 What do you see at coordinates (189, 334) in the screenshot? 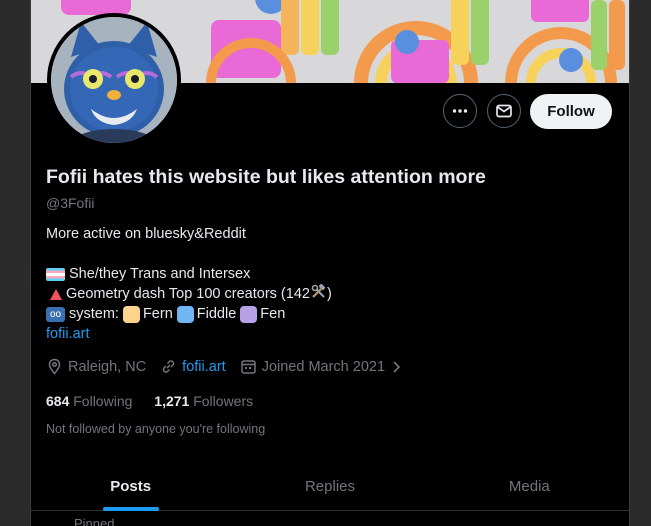
I see `bio-line: fofii.art` at bounding box center [189, 334].